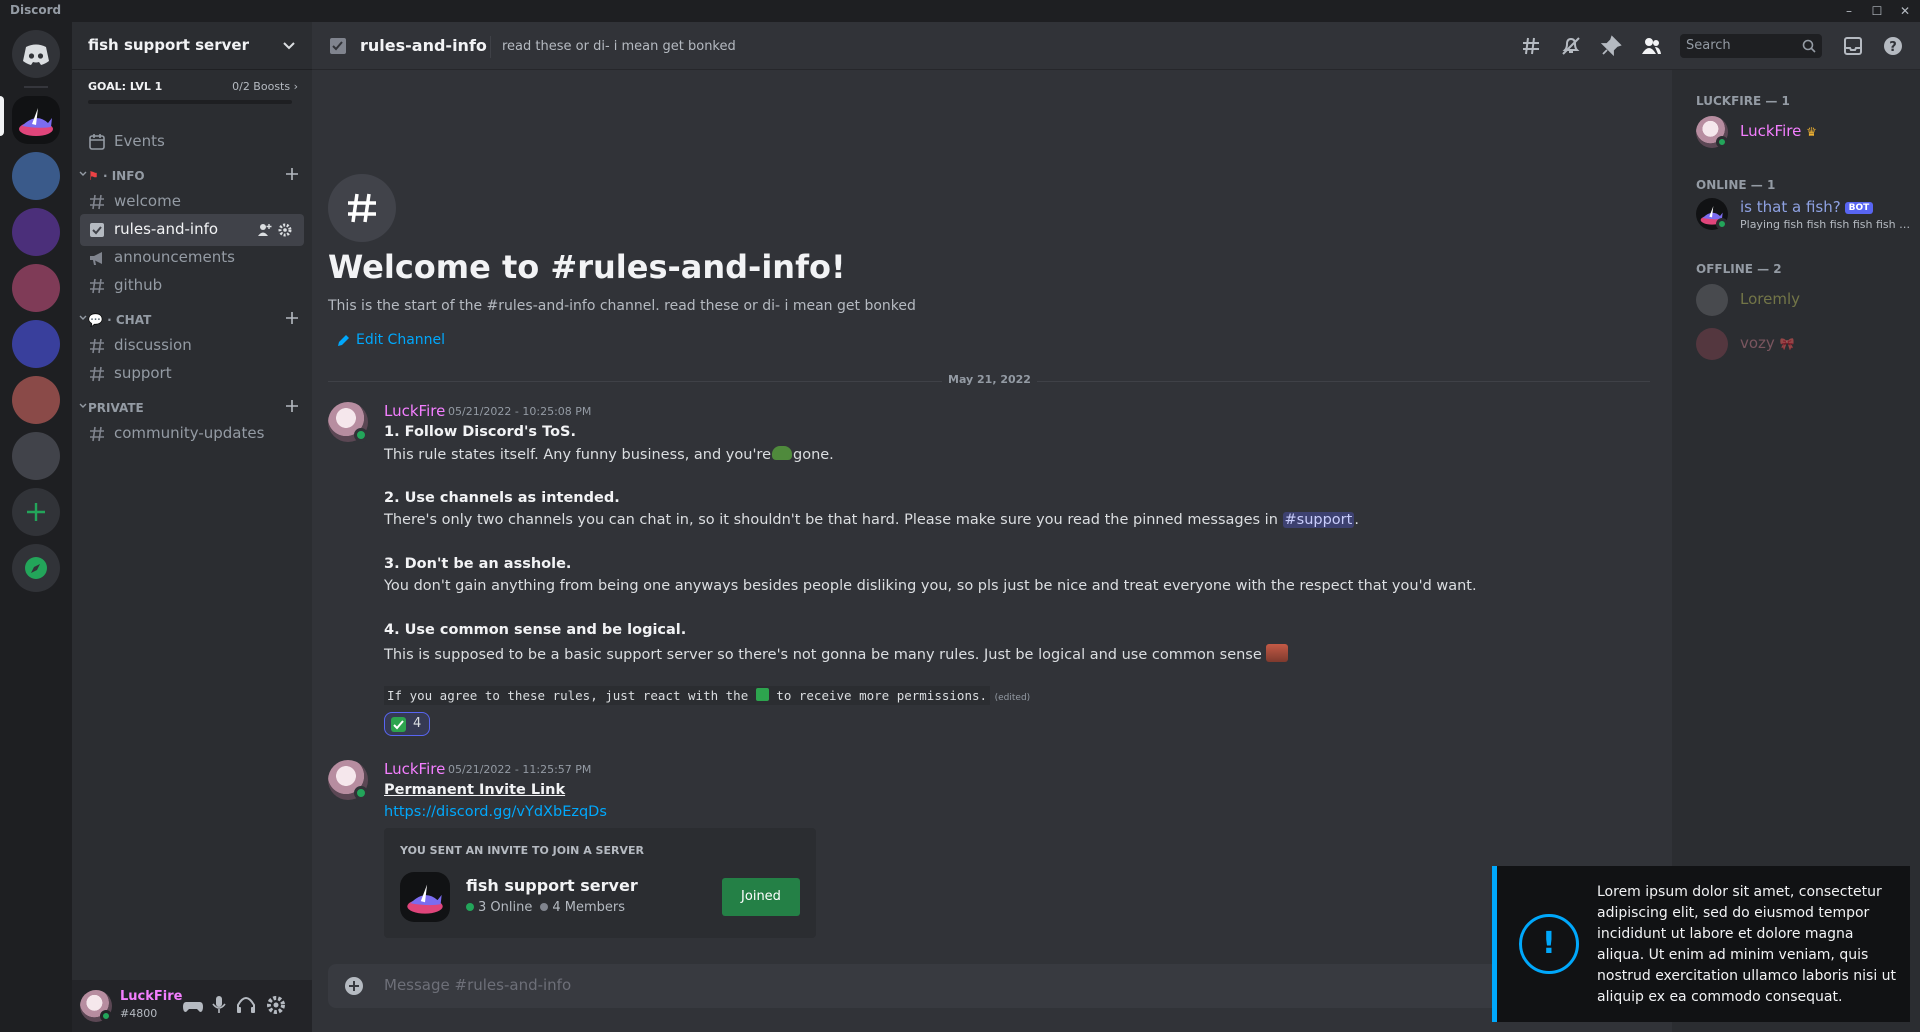 The width and height of the screenshot is (1920, 1032). What do you see at coordinates (1611, 46) in the screenshot?
I see `pin-icon` at bounding box center [1611, 46].